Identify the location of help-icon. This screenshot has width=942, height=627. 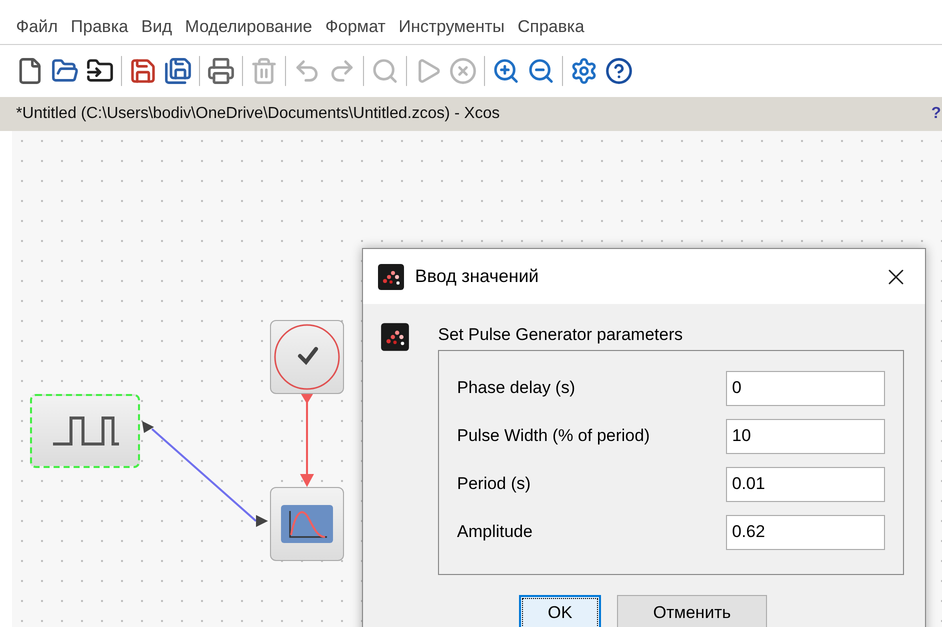
(619, 71).